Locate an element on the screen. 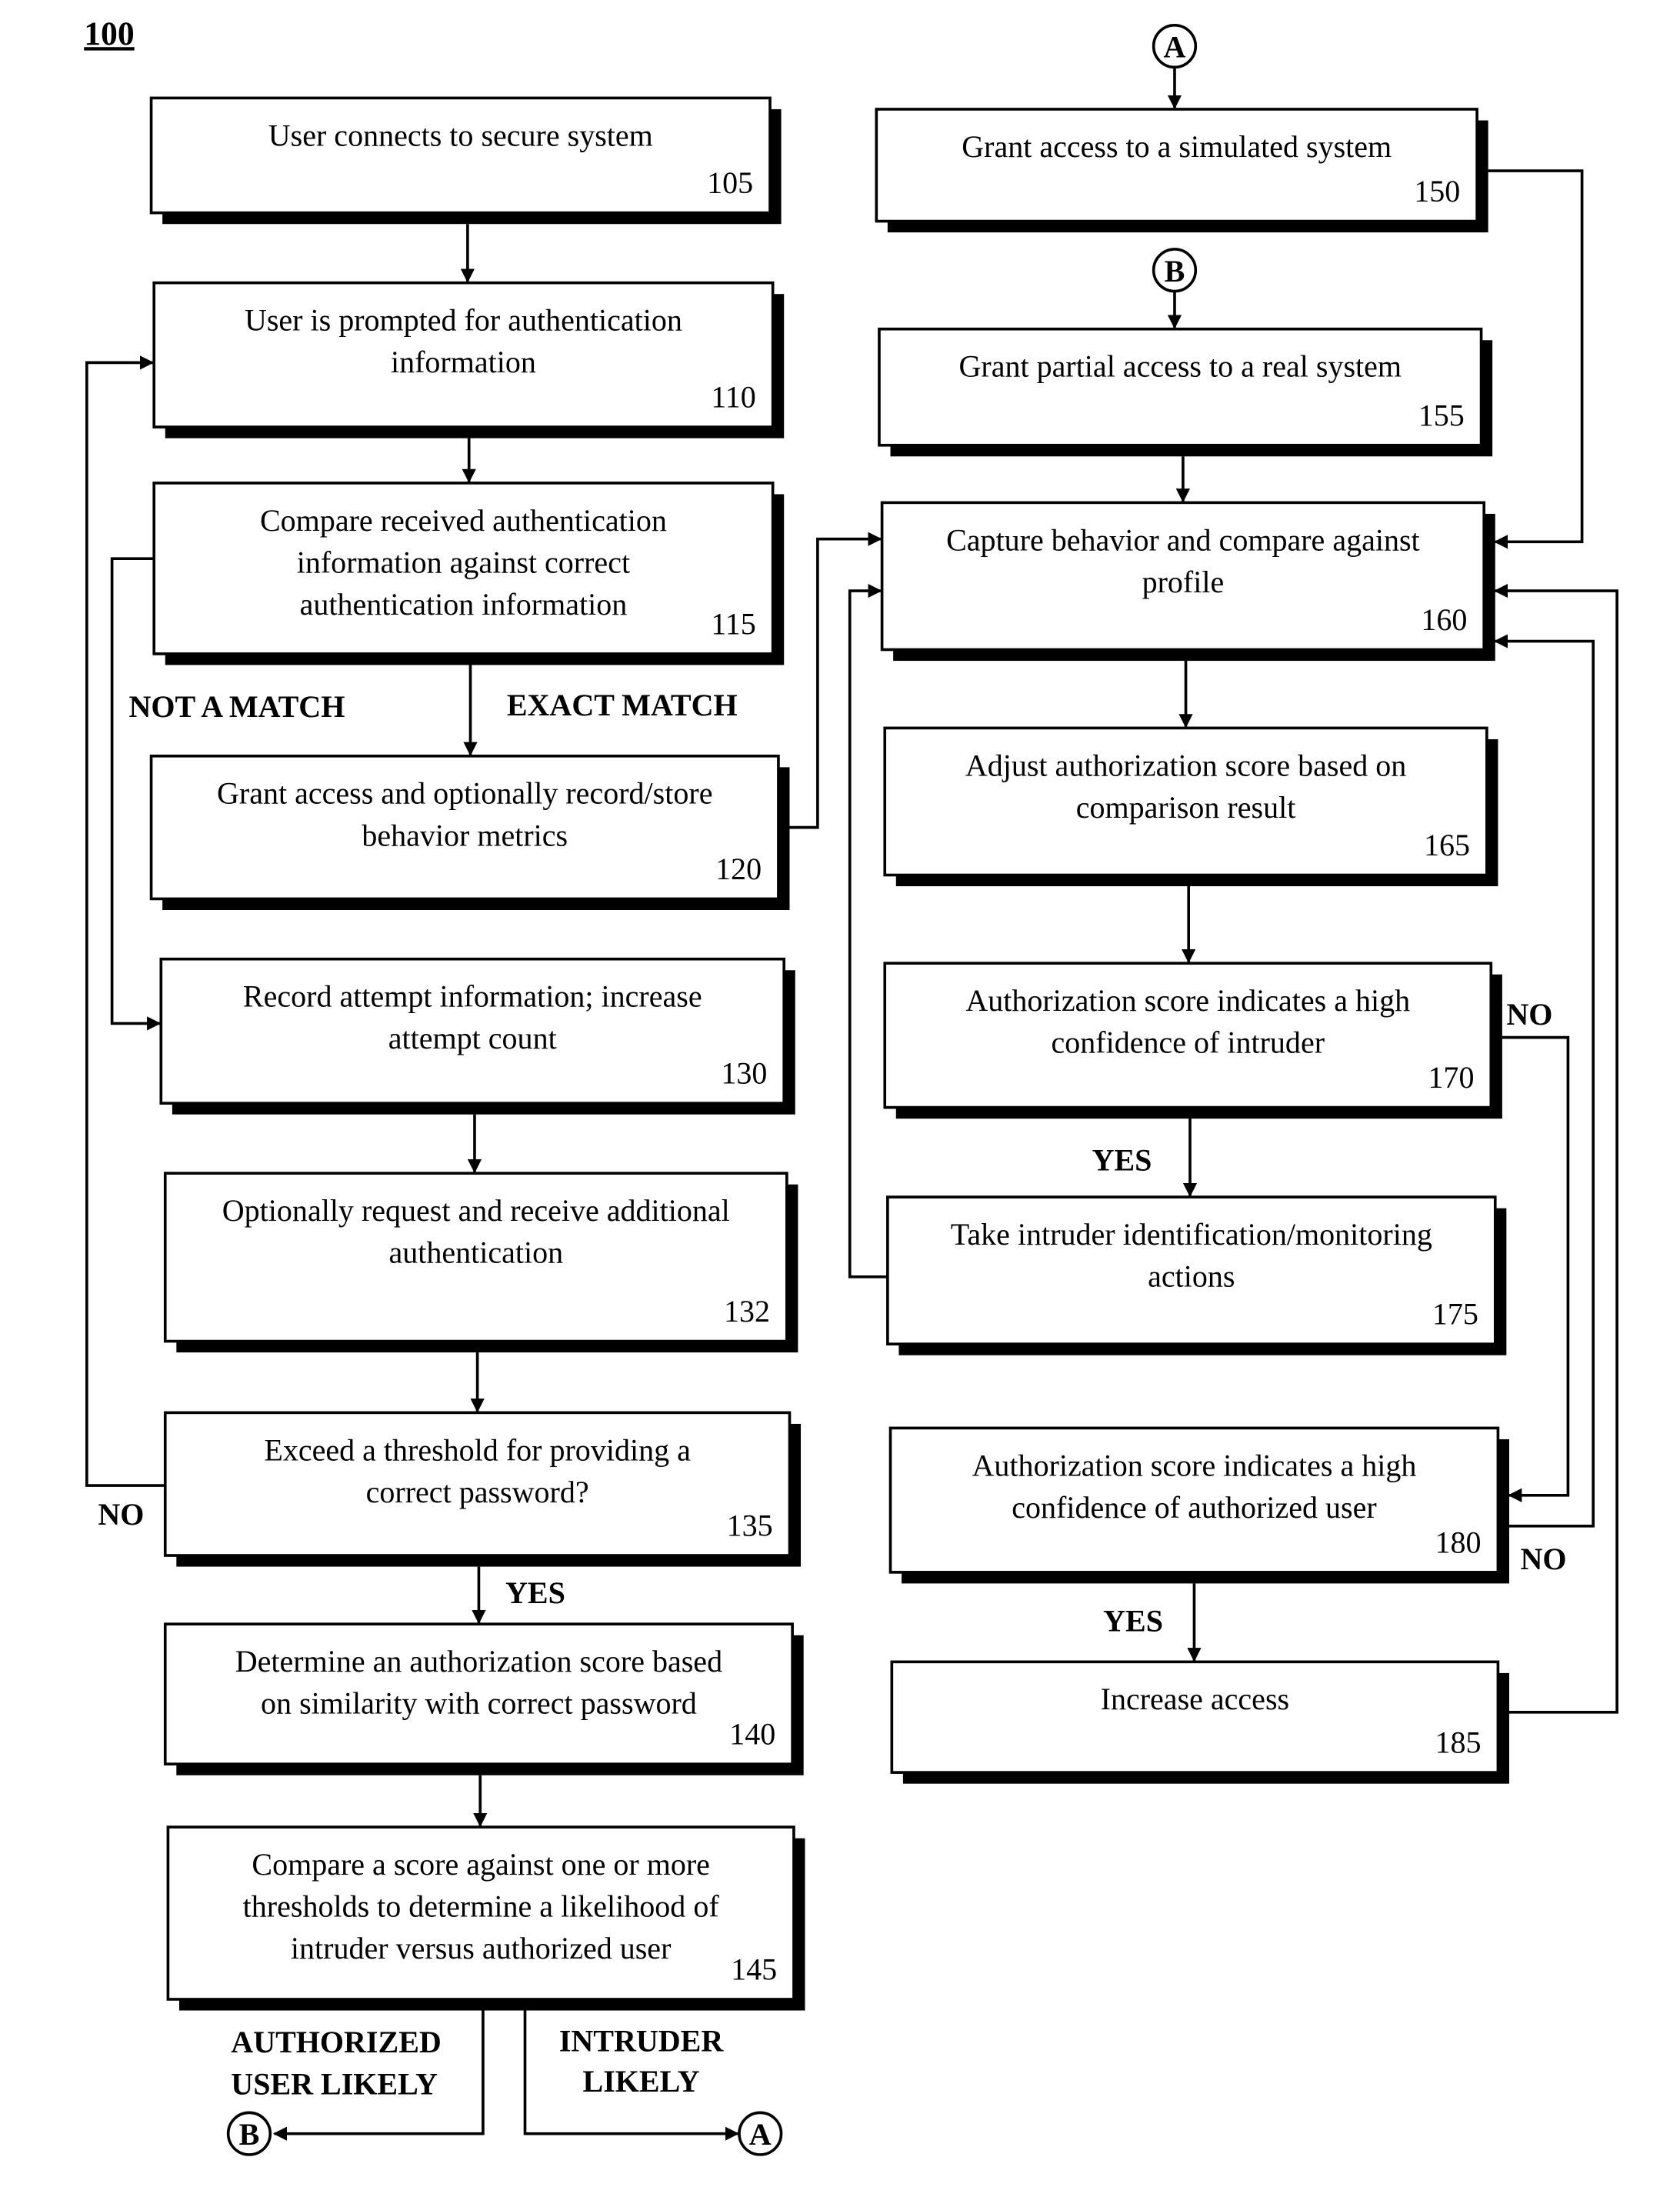 This screenshot has width=1680, height=2207. step-text: confidence of intruder is located at coordinates (1188, 1042).